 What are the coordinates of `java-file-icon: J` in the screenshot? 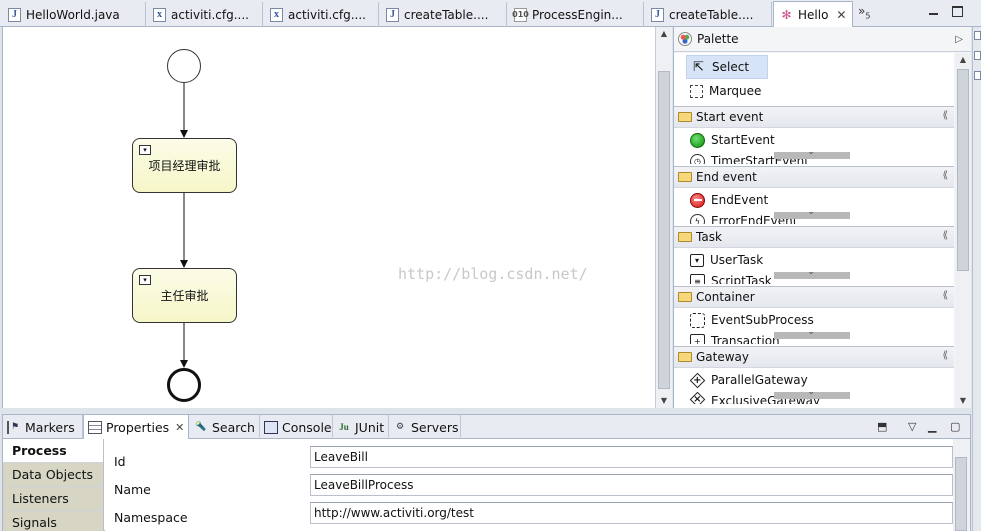 It's located at (657, 14).